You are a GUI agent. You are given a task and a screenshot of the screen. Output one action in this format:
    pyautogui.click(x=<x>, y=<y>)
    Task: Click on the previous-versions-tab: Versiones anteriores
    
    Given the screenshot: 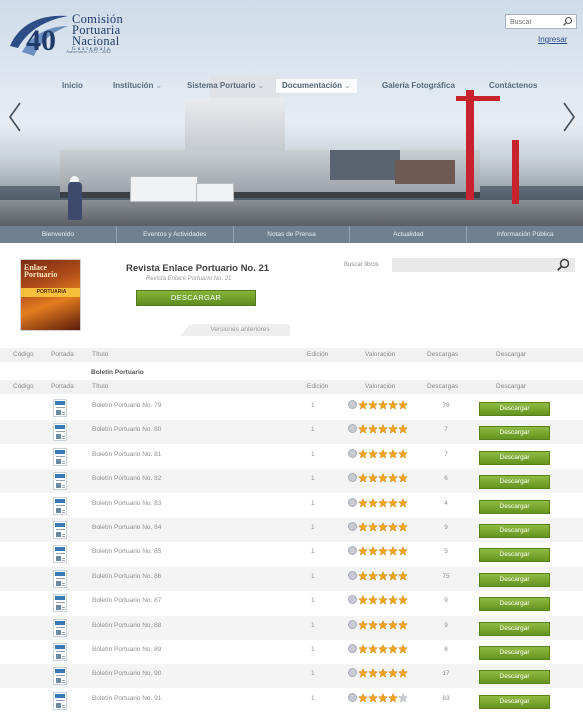 What is the action you would take?
    pyautogui.click(x=235, y=330)
    